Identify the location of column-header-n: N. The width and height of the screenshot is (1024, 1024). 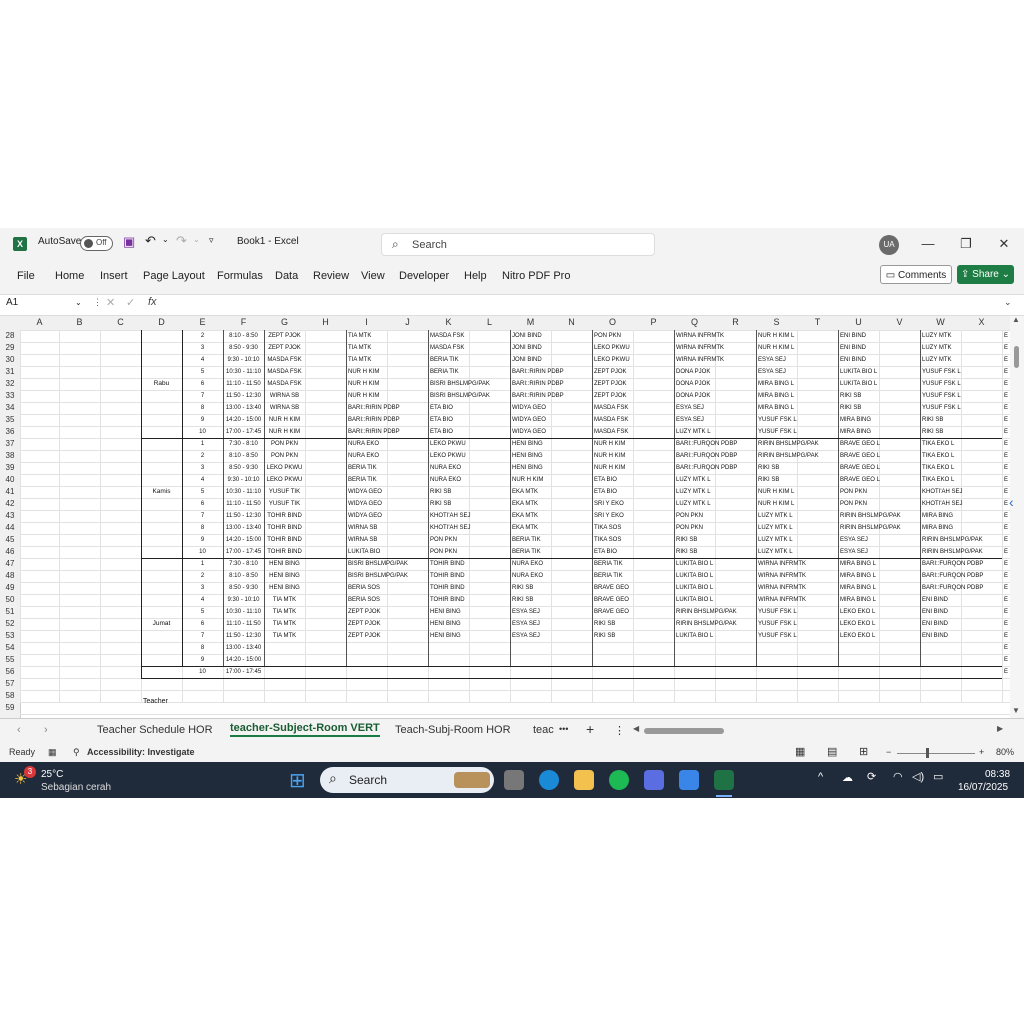
(571, 322).